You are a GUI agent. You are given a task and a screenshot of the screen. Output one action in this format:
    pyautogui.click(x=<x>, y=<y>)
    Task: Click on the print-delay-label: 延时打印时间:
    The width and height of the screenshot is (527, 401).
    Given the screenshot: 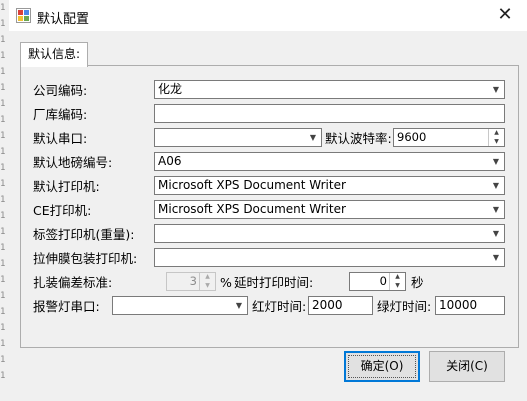 What is the action you would take?
    pyautogui.click(x=274, y=282)
    